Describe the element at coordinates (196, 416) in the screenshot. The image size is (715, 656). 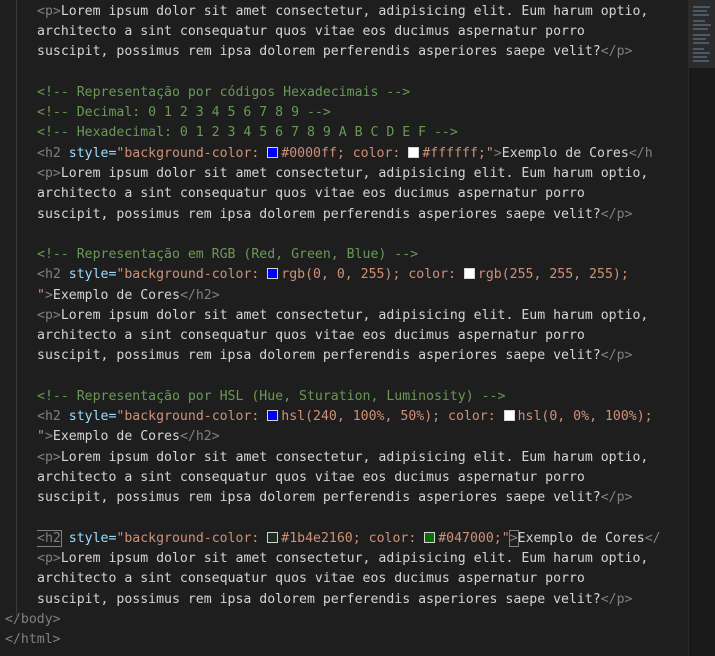
I see `css-prop: background-color:` at that location.